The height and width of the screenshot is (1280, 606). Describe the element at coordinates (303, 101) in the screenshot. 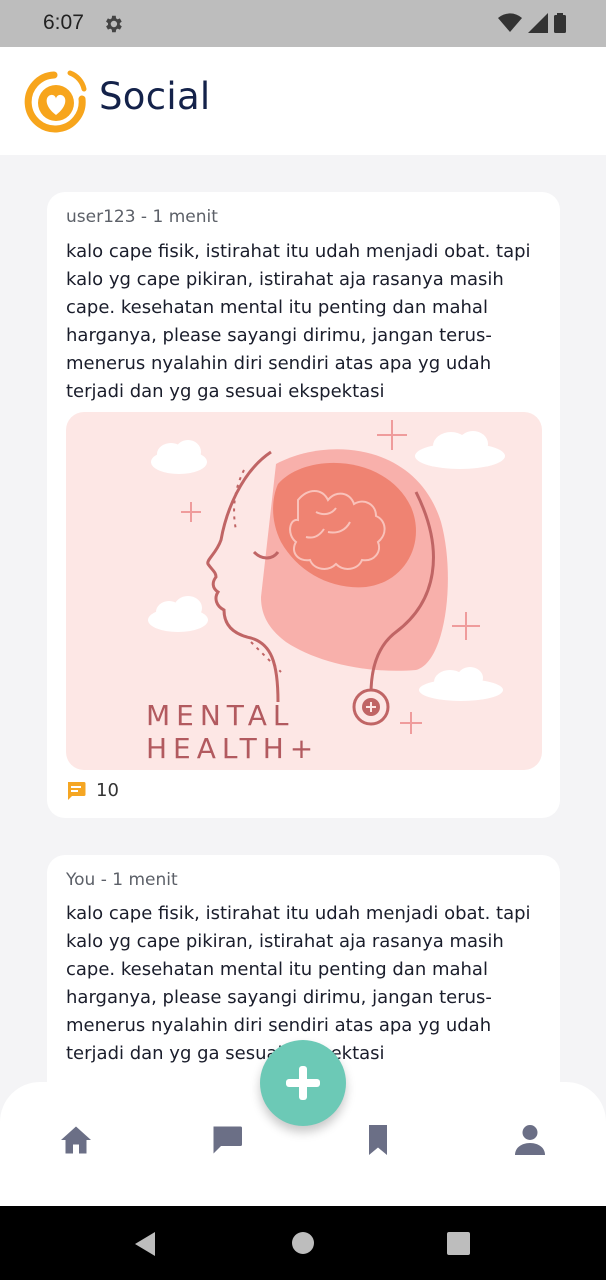

I see `app-header: Social` at that location.